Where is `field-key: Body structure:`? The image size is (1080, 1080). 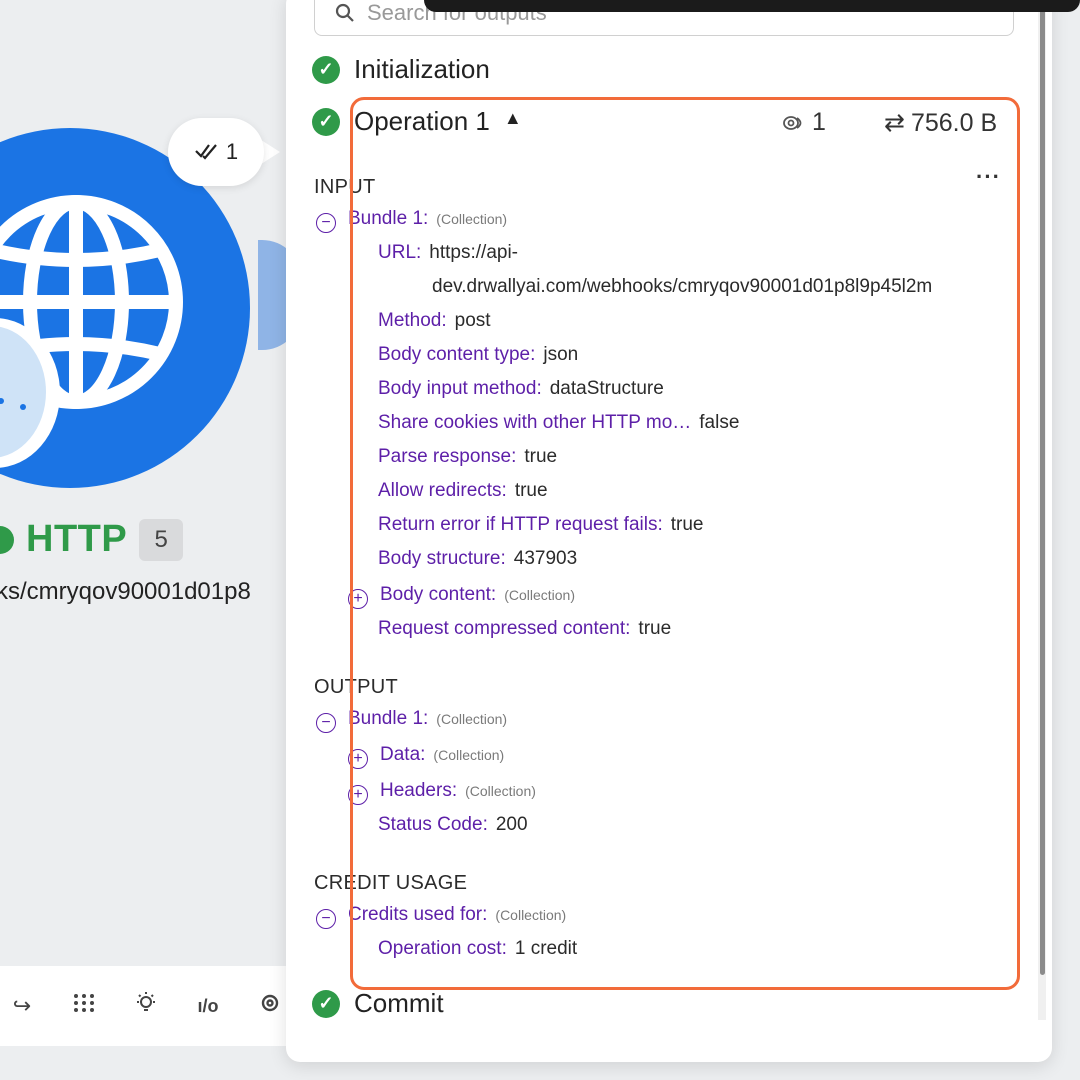 field-key: Body structure: is located at coordinates (442, 558).